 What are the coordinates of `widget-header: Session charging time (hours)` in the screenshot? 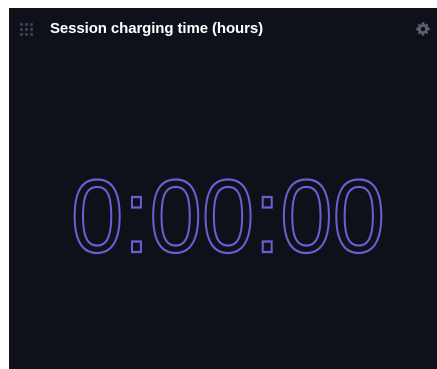 It's located at (223, 31).